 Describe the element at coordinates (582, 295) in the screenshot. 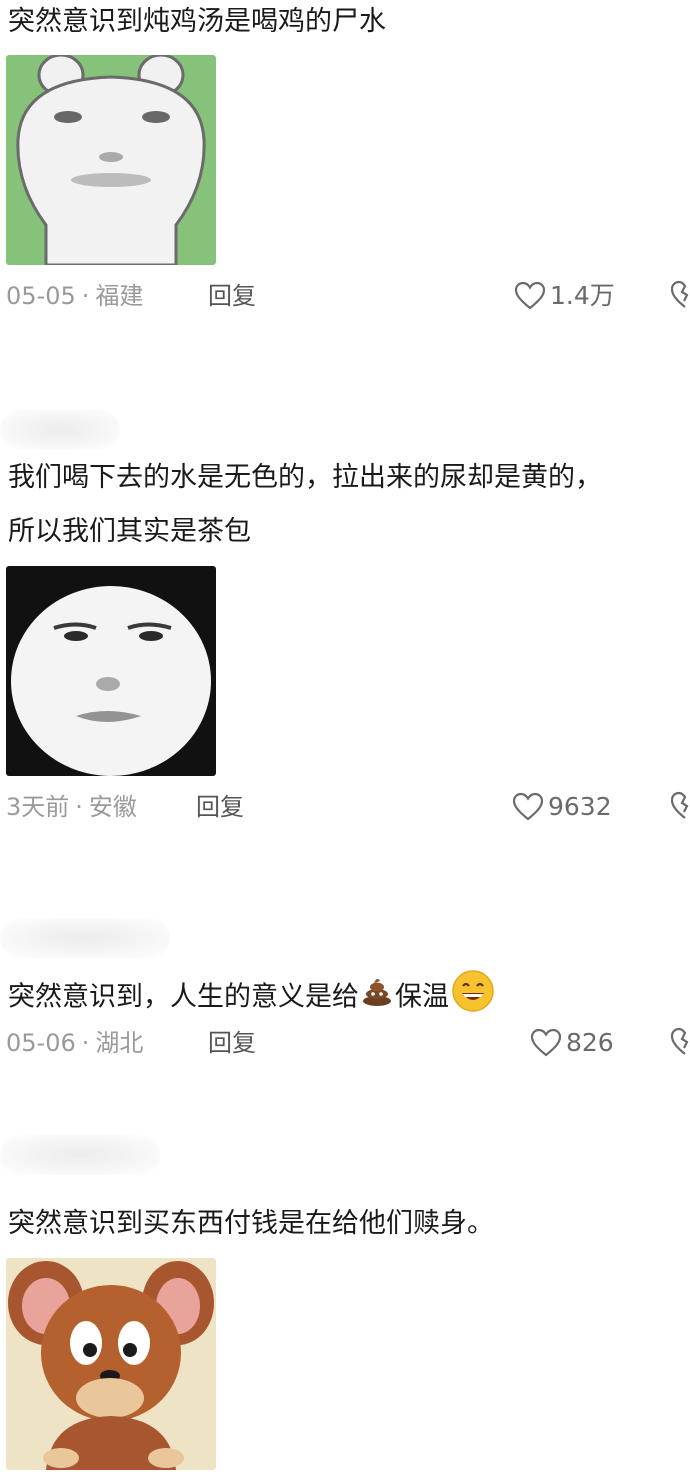

I see `like-count: 1.4万` at that location.